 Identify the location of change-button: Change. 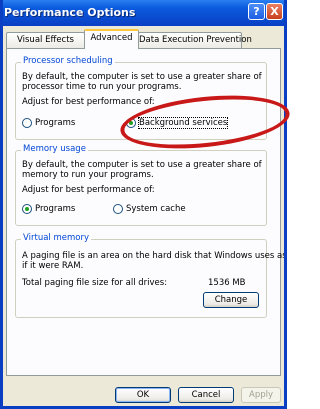
(231, 300).